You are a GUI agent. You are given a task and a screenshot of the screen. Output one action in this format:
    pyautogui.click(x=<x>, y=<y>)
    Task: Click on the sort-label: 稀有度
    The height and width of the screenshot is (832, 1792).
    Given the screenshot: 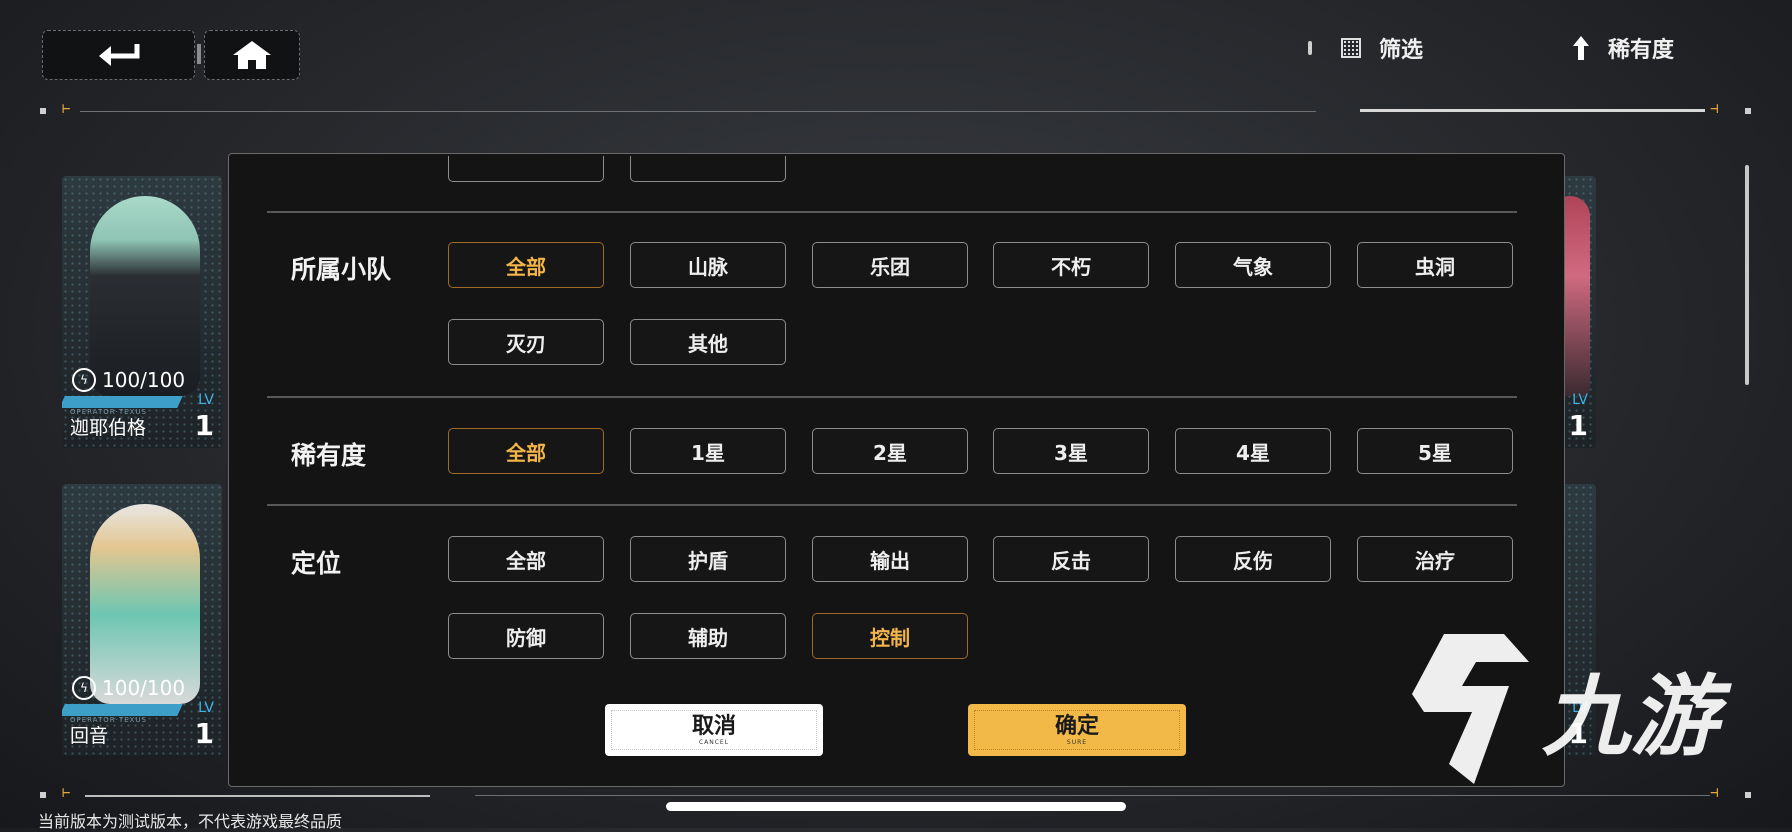 What is the action you would take?
    pyautogui.click(x=1641, y=50)
    